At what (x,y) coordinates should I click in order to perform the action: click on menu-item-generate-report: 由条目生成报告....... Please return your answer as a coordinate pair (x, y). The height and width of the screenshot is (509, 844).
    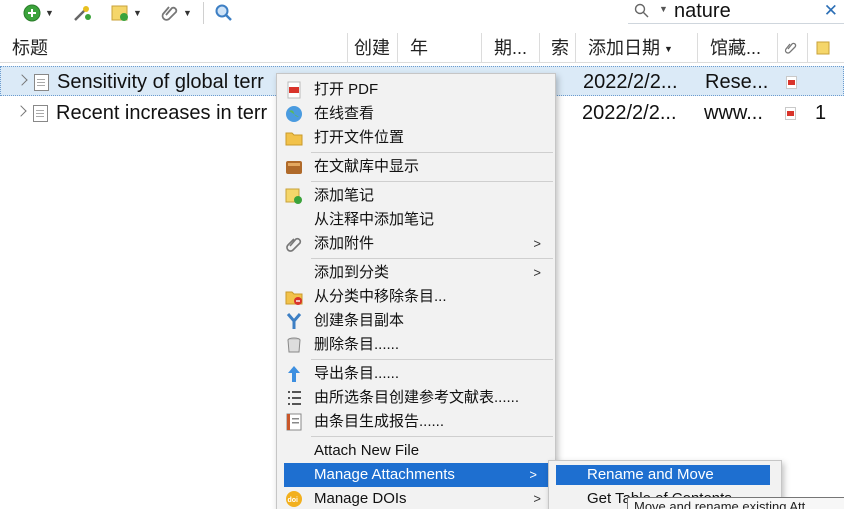
    Looking at the image, I should click on (416, 422).